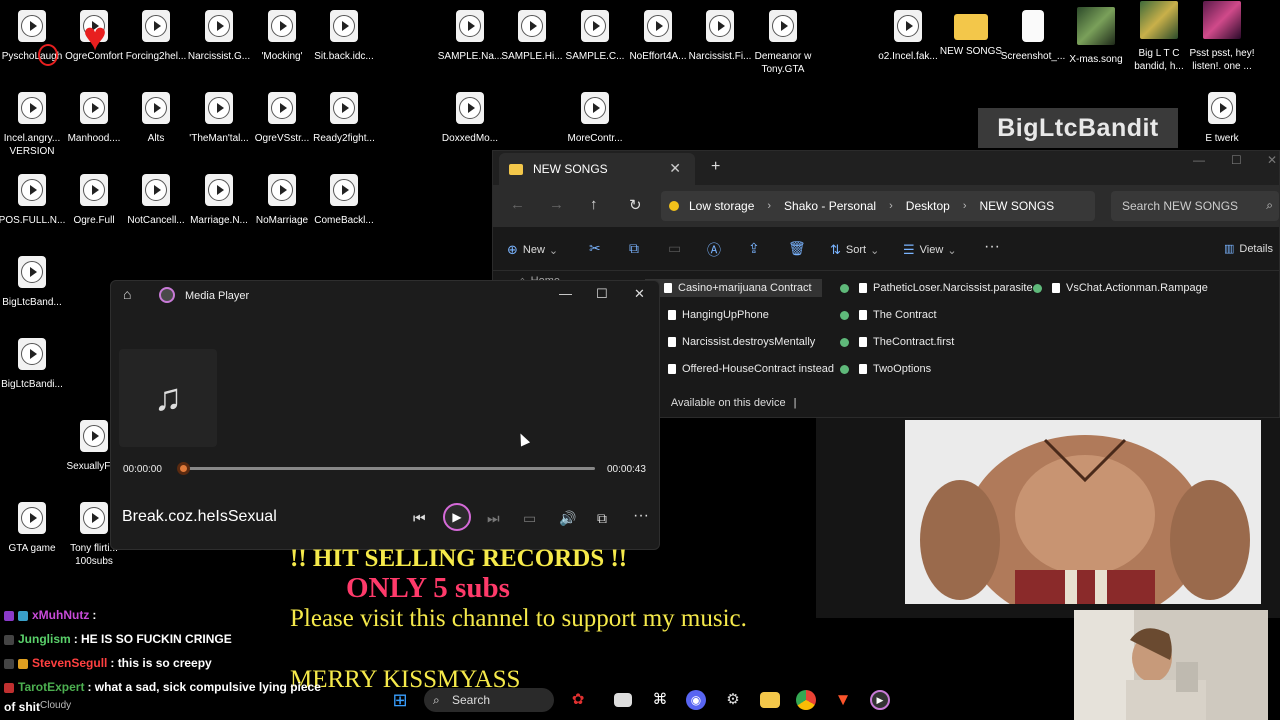  Describe the element at coordinates (843, 700) in the screenshot. I see `brave-icon: ▼` at that location.